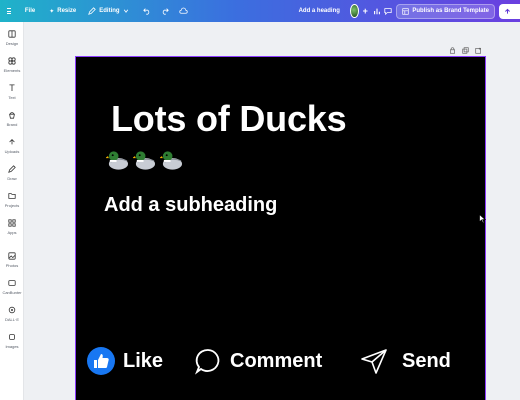 This screenshot has height=400, width=520. I want to click on duplicate-page-icon, so click(465, 50).